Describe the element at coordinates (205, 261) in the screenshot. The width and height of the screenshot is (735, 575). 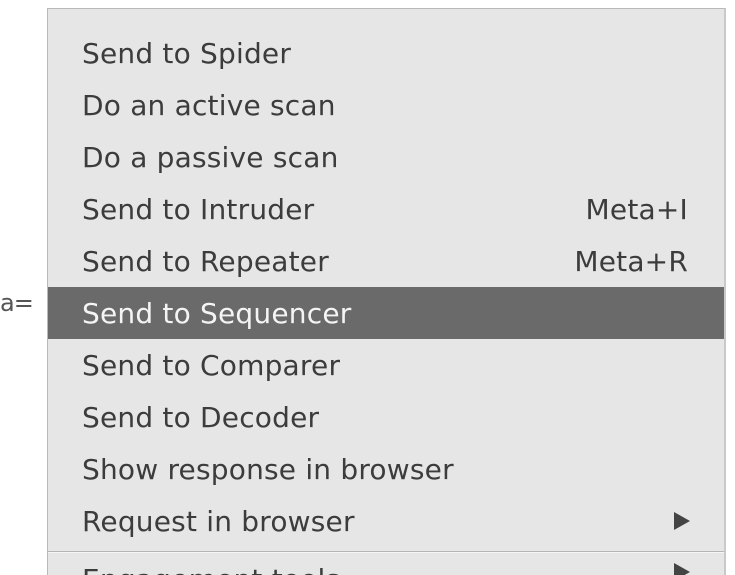
I see `menu-item-label: Send to Repeater` at that location.